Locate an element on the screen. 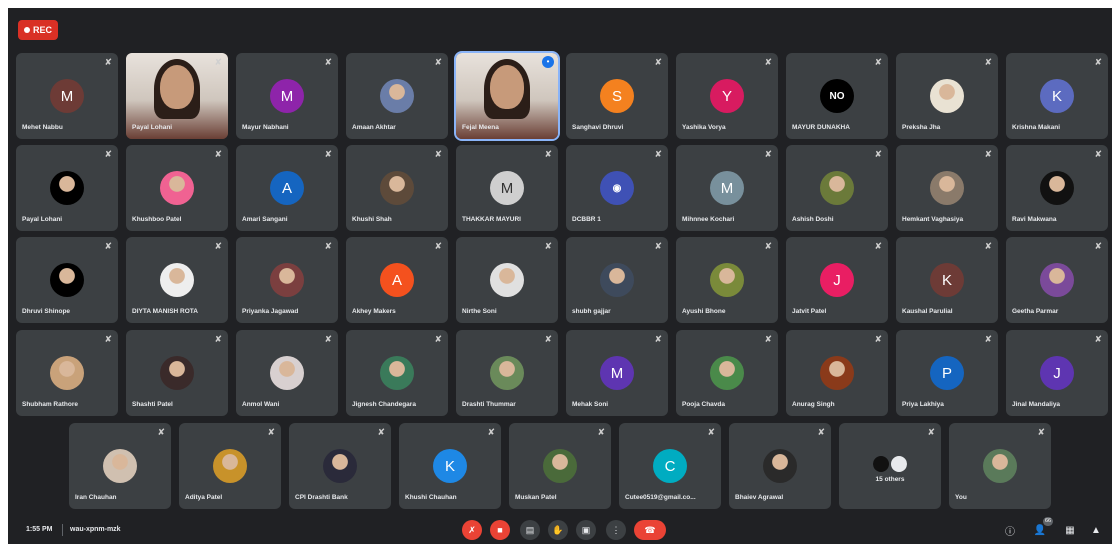  participant-tile: ✘ P Priya Lakhiya is located at coordinates (947, 373).